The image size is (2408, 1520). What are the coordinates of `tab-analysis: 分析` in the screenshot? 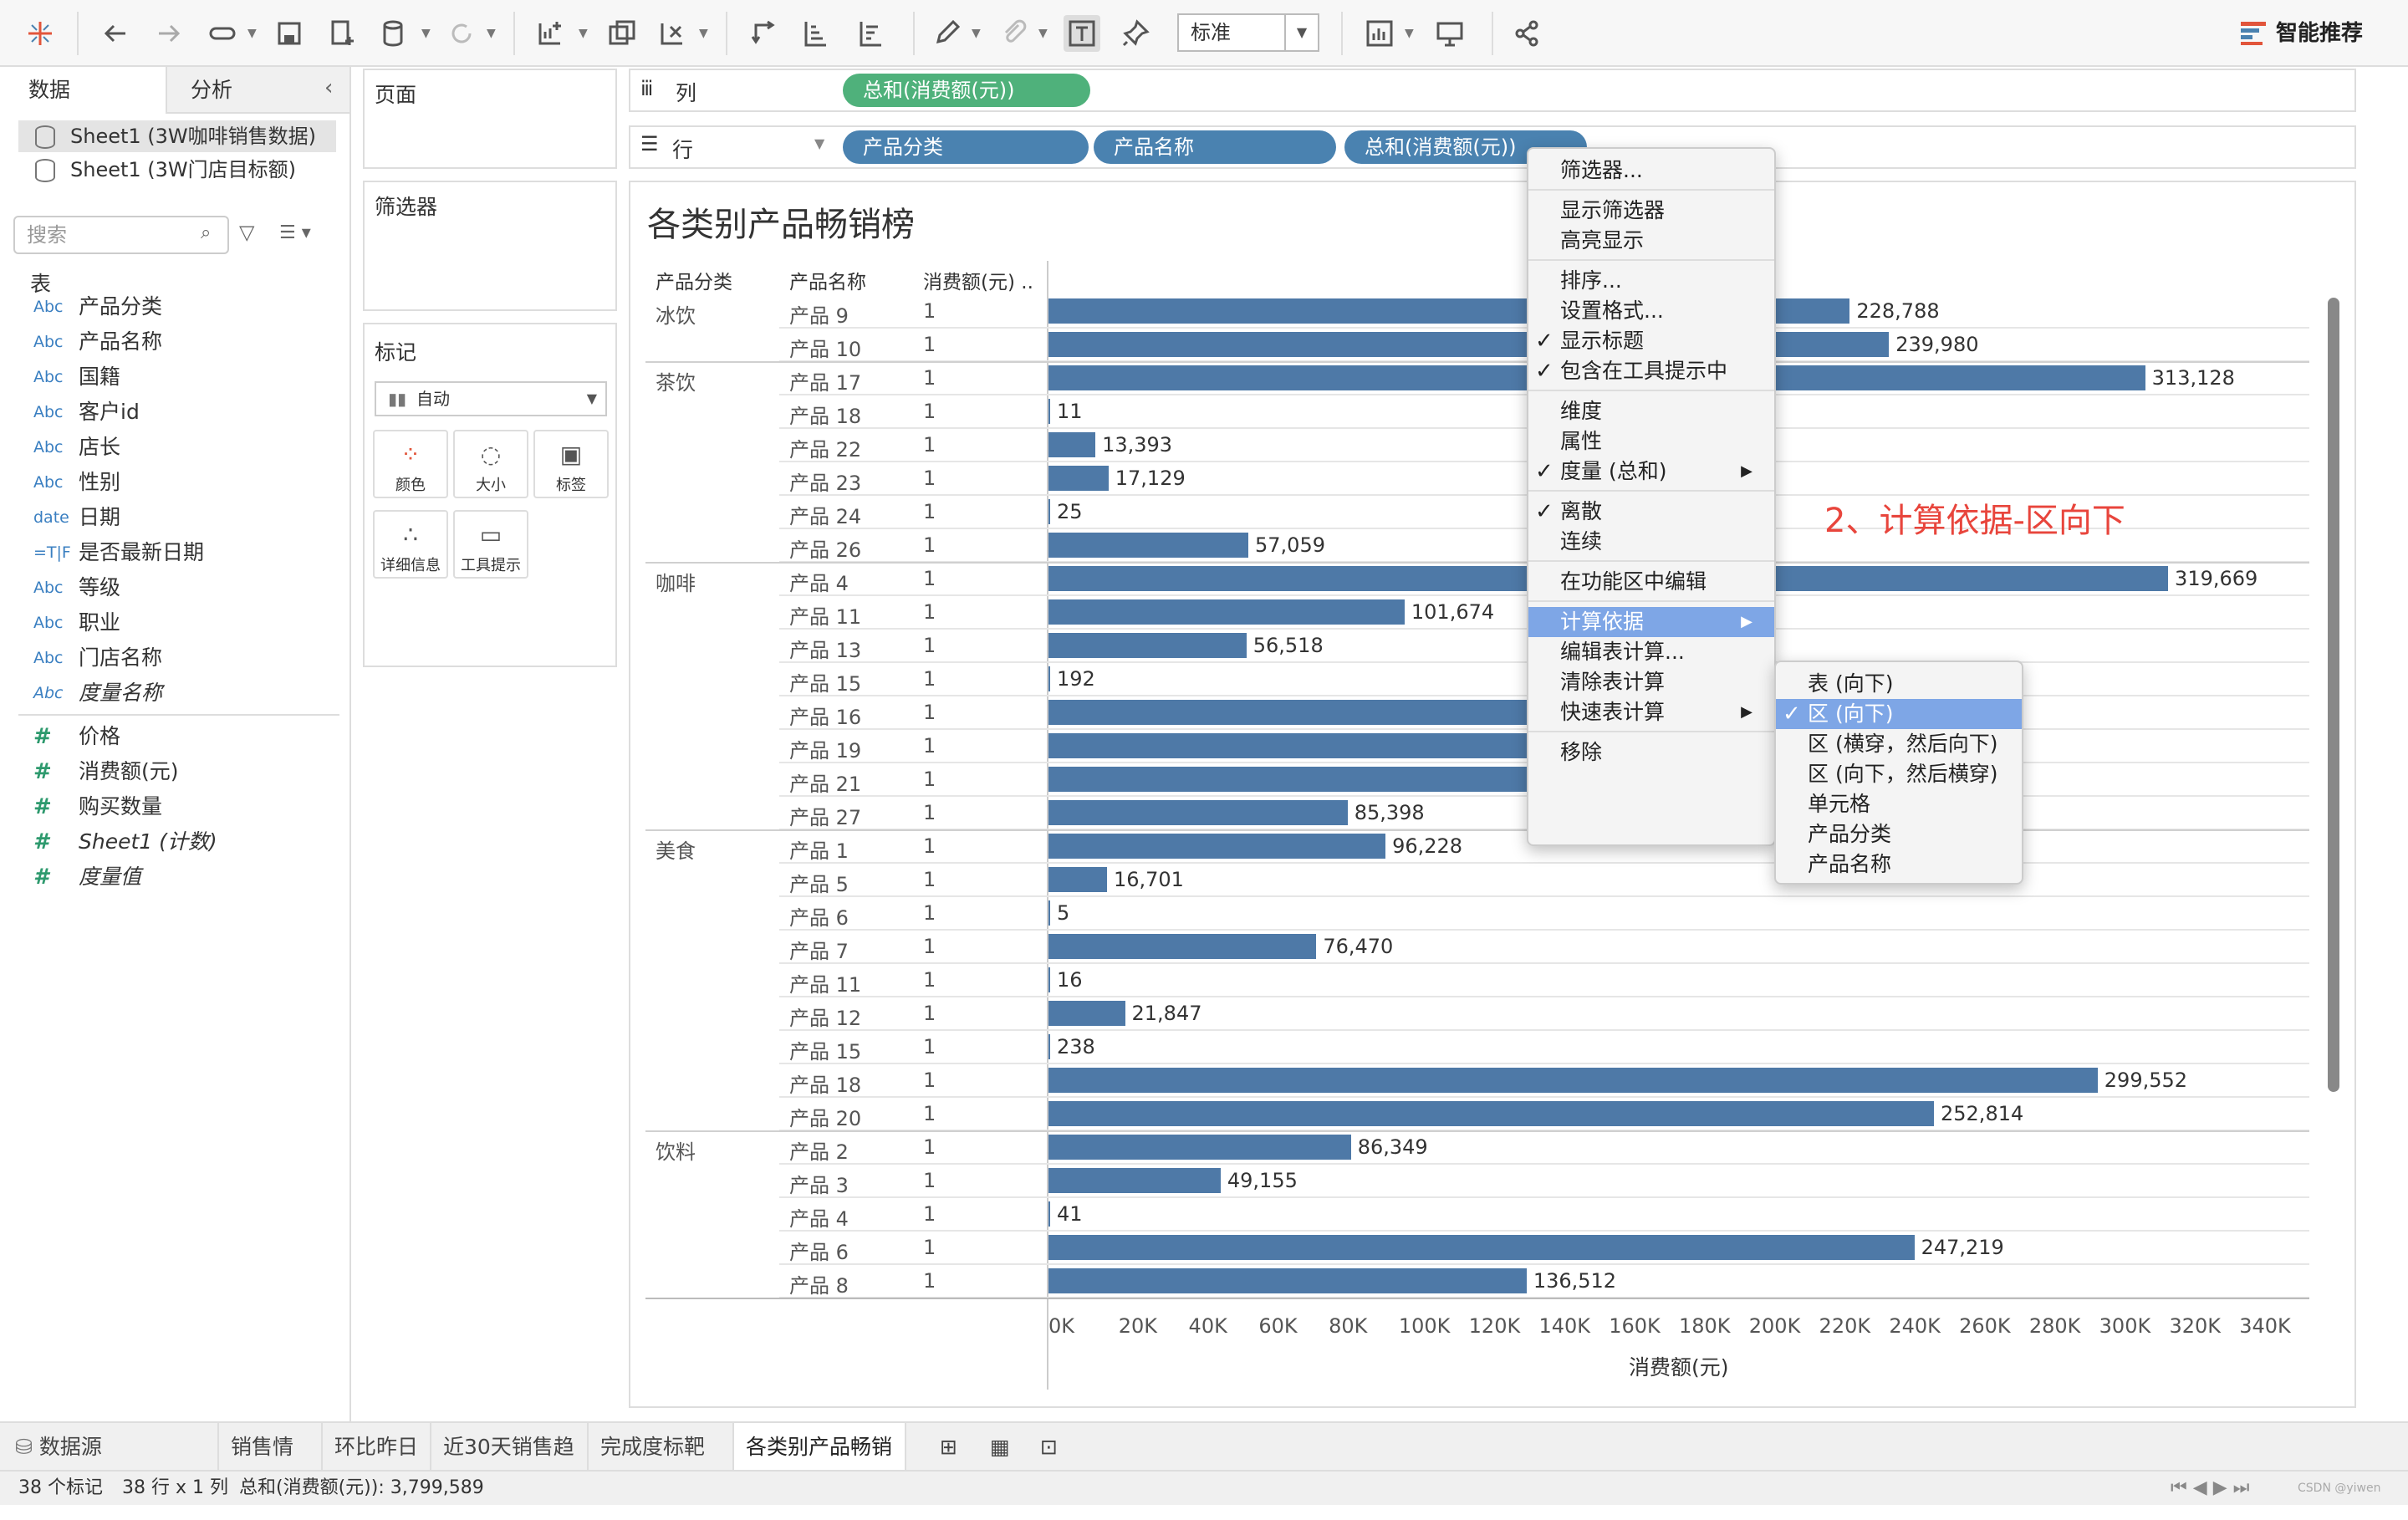 It's located at (258, 90).